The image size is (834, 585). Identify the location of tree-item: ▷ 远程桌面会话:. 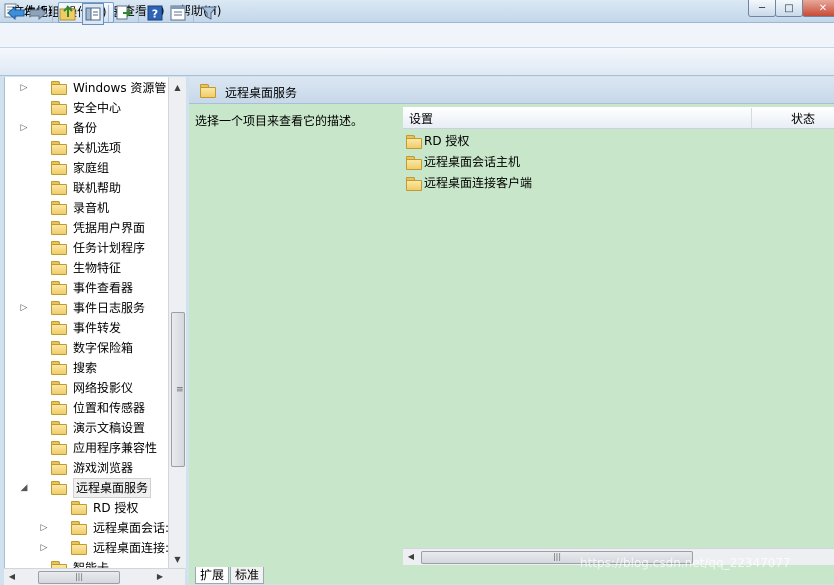
(87, 528).